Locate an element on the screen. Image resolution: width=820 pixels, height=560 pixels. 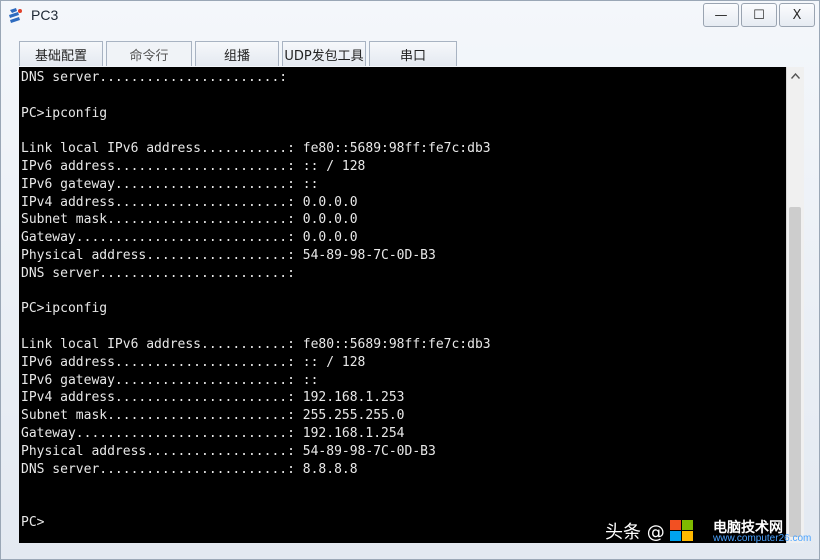
watermark-text: 头条 @ is located at coordinates (635, 532).